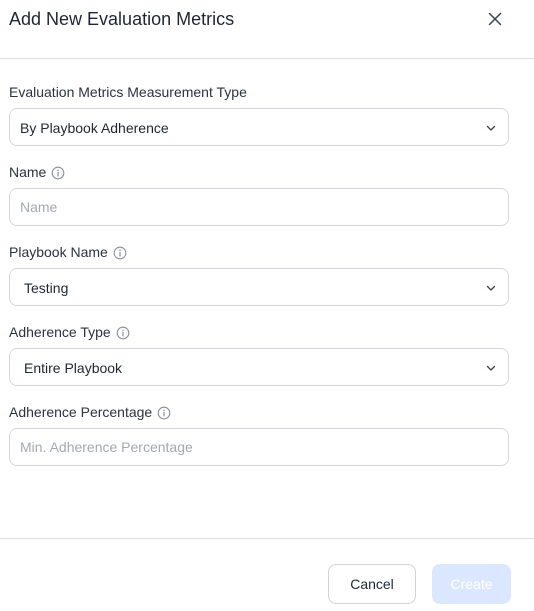 The image size is (534, 611). Describe the element at coordinates (259, 367) in the screenshot. I see `adherence-type-select: Entire Playbook` at that location.